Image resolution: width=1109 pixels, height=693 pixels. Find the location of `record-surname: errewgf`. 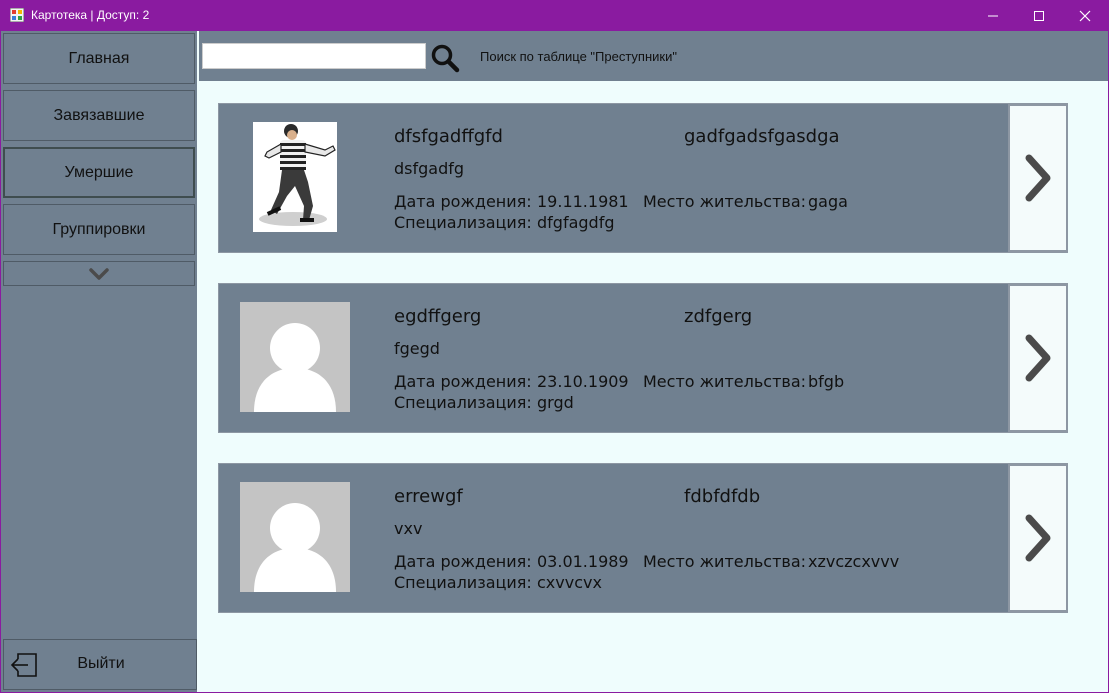

record-surname: errewgf is located at coordinates (428, 496).